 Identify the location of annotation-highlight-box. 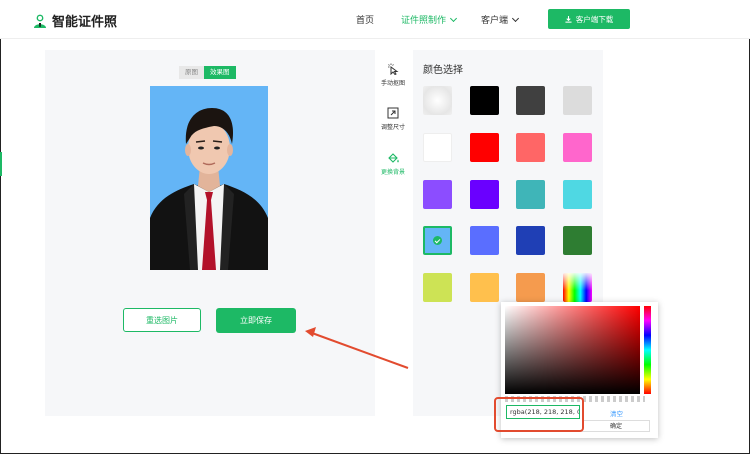
(539, 414).